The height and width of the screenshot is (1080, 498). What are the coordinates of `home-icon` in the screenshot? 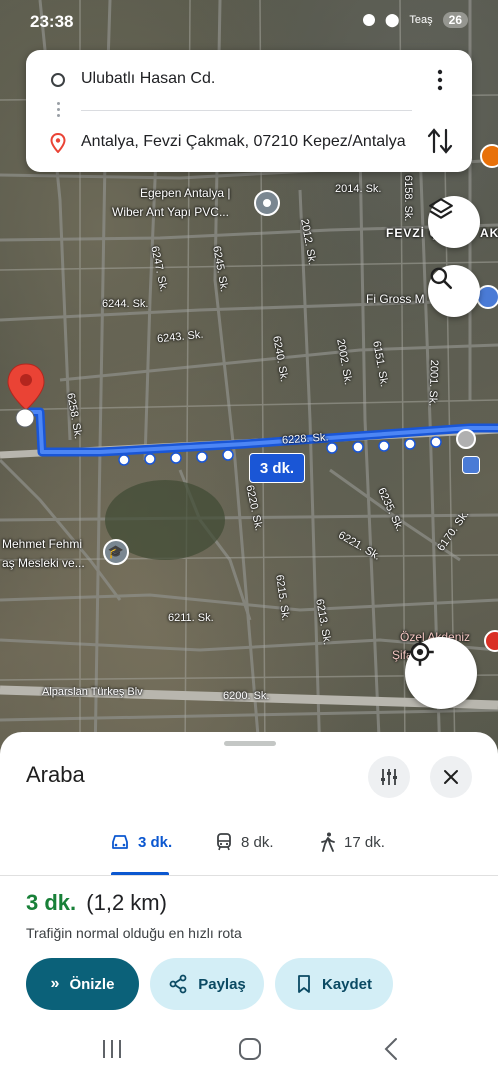 It's located at (250, 1049).